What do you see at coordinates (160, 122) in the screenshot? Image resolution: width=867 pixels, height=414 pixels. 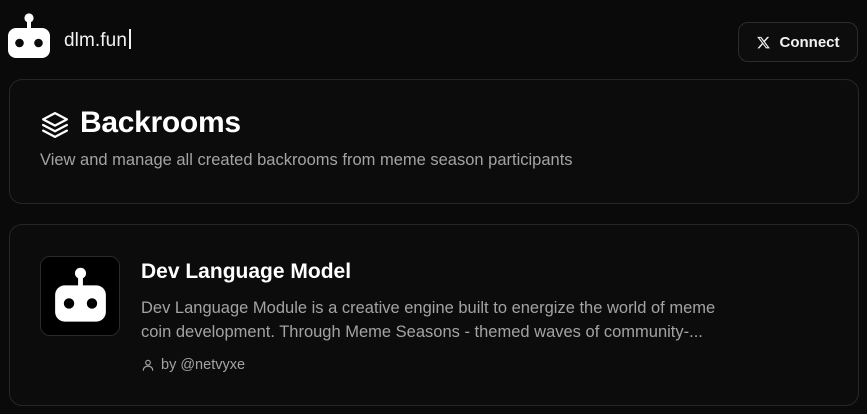 I see `page-title: Backrooms` at bounding box center [160, 122].